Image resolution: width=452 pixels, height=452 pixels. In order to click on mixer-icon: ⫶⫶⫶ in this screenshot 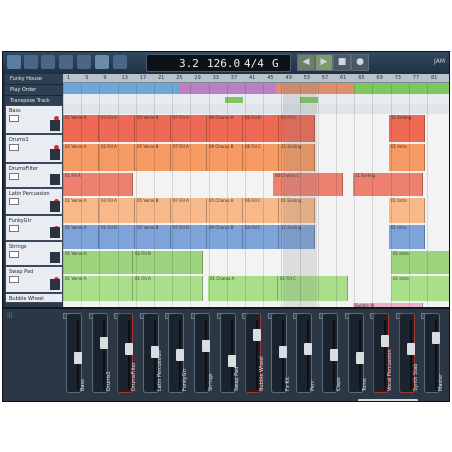, I will do `click(9, 316)`.